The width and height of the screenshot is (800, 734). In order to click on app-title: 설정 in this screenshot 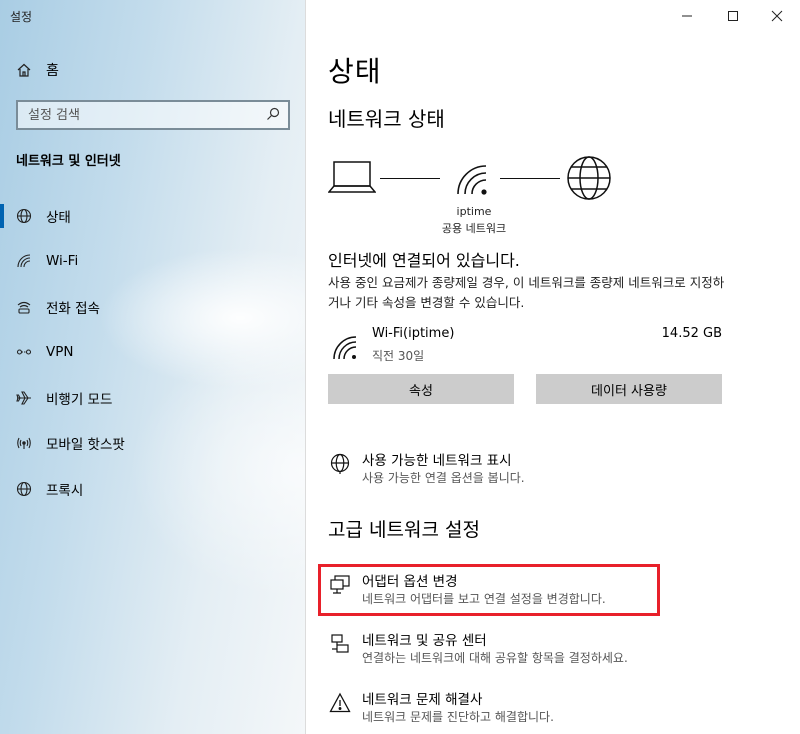, I will do `click(21, 17)`.